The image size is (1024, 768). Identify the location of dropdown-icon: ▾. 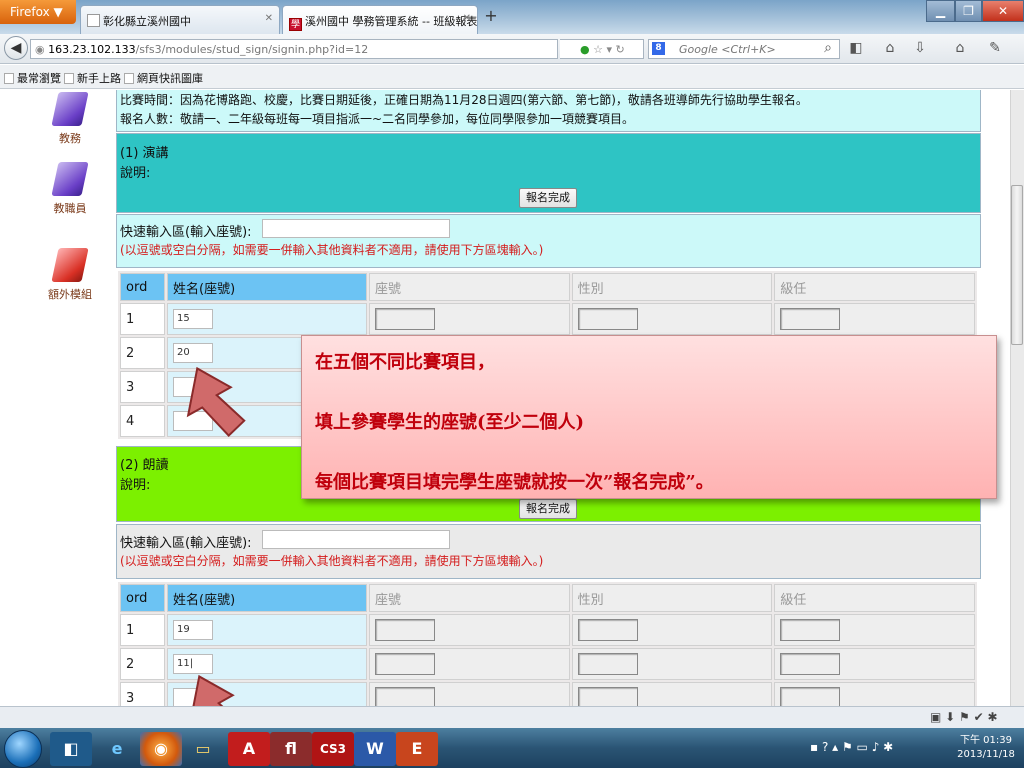
(609, 49).